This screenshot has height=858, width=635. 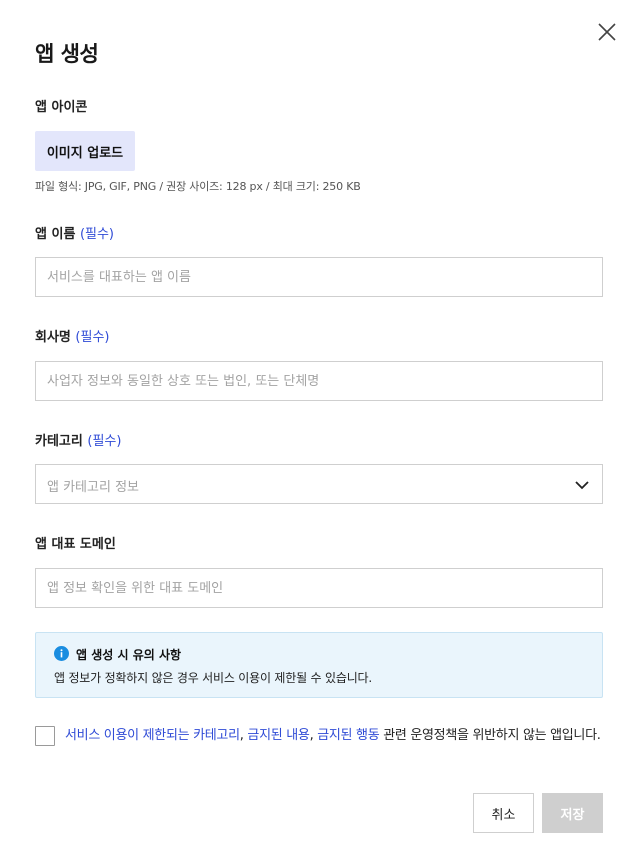 What do you see at coordinates (61, 653) in the screenshot?
I see `info-icon` at bounding box center [61, 653].